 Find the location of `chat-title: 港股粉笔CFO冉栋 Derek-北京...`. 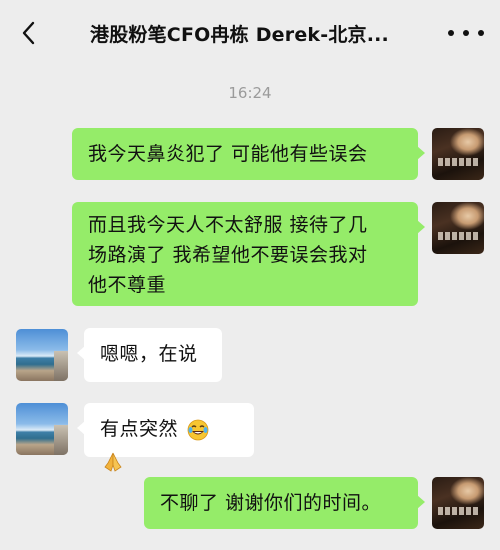

chat-title: 港股粉笔CFO冉栋 Derek-北京... is located at coordinates (239, 35).